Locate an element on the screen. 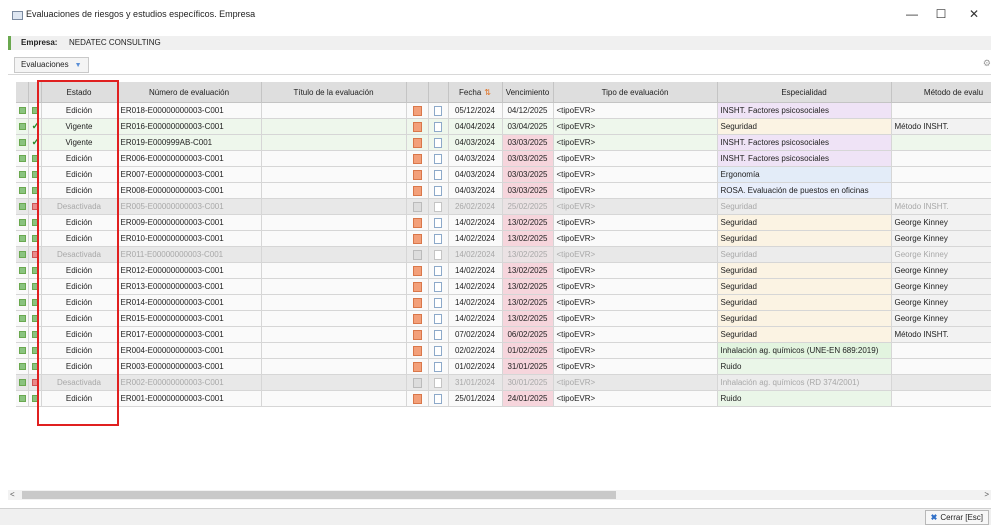  minimize-button: — is located at coordinates (912, 14).